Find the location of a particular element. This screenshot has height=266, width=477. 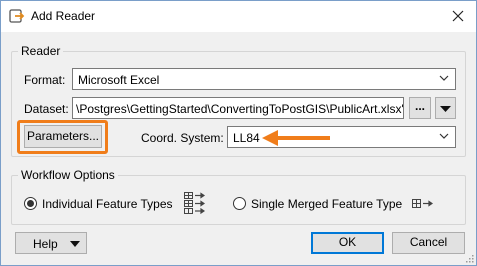

feature-types-table-icon is located at coordinates (194, 203).